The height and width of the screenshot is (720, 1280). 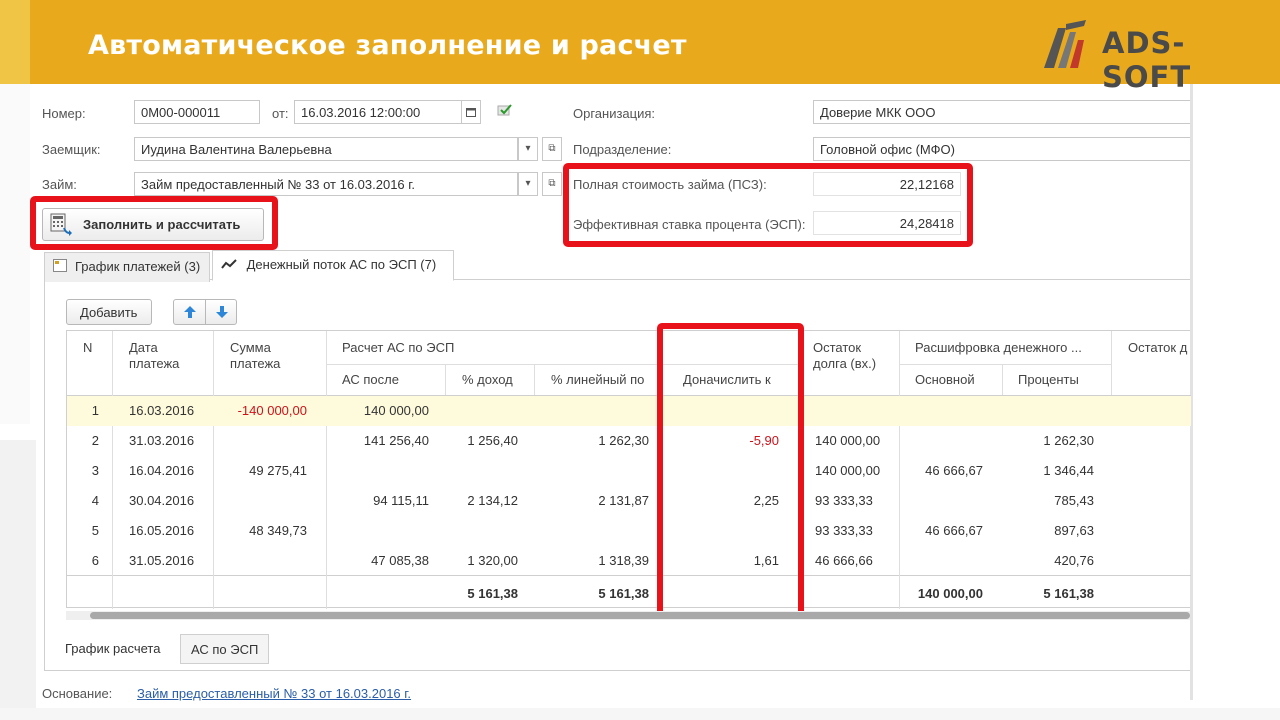 What do you see at coordinates (138, 266) in the screenshot?
I see `tab-label: График платежей (3)` at bounding box center [138, 266].